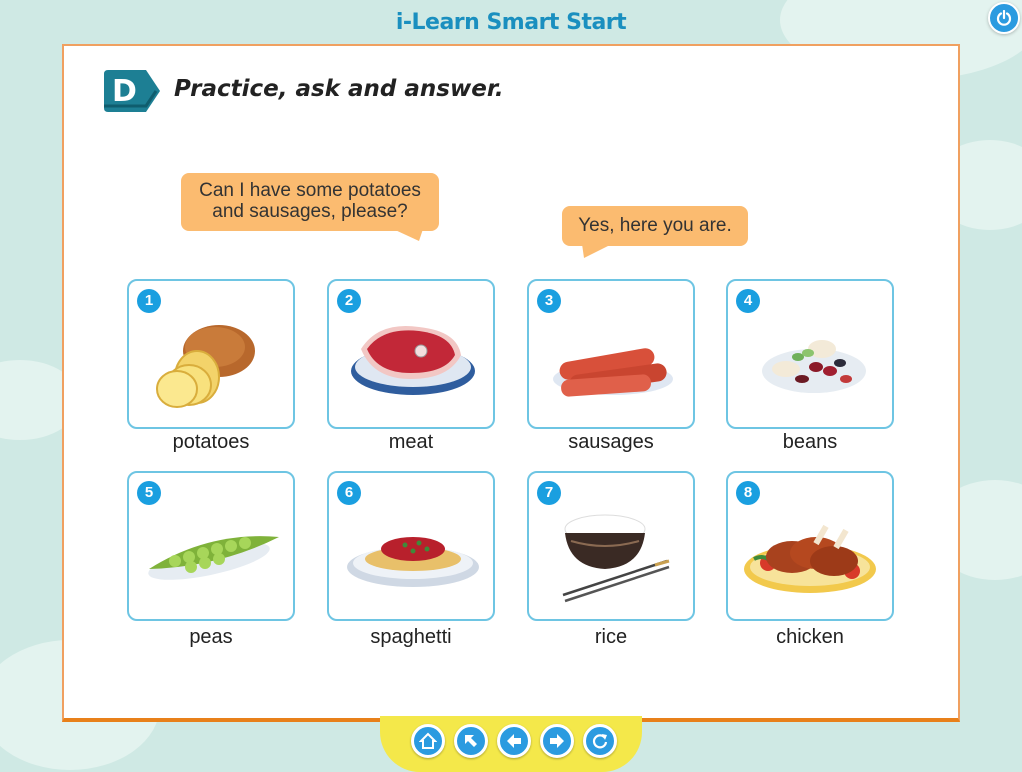 The width and height of the screenshot is (1022, 772). What do you see at coordinates (613, 372) in the screenshot?
I see `sausages-icon` at bounding box center [613, 372].